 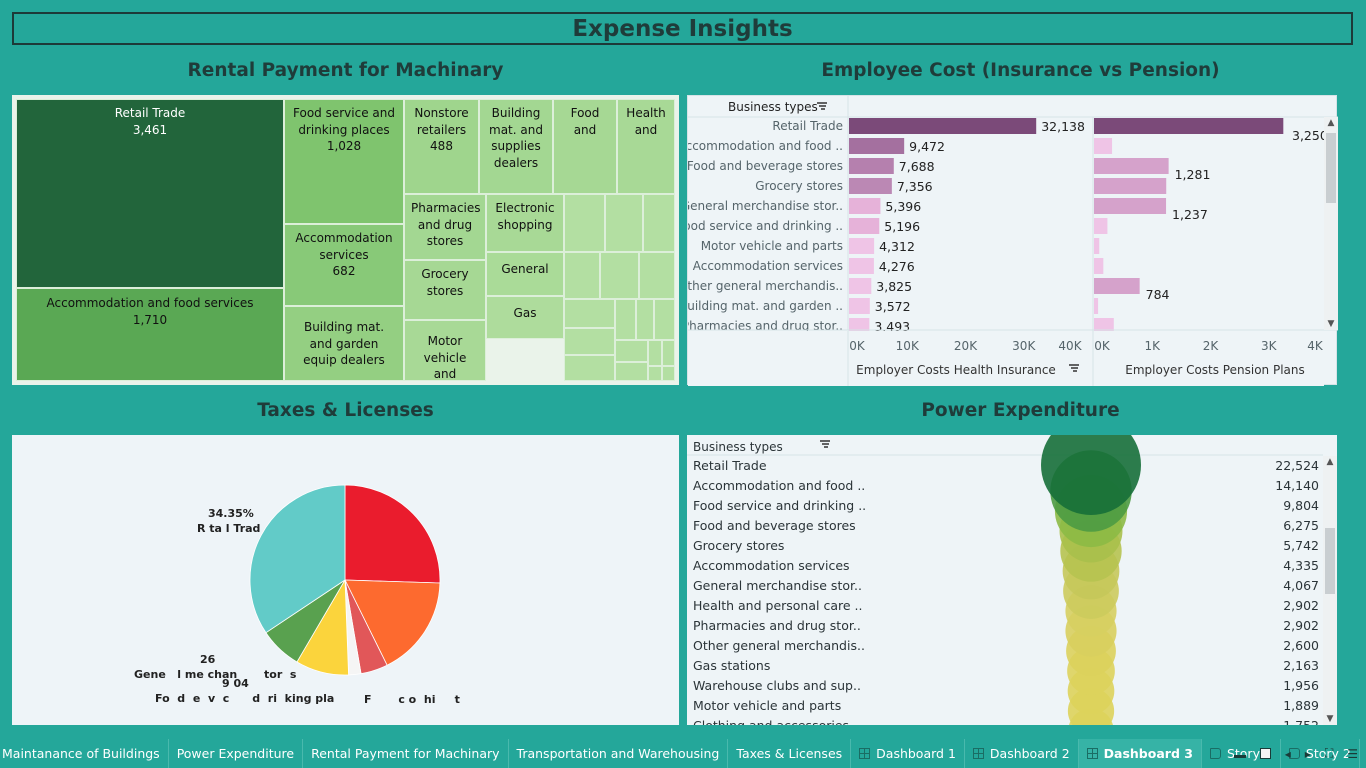 I want to click on treemap-cell: Accommodation and food services 1,710, so click(x=150, y=334).